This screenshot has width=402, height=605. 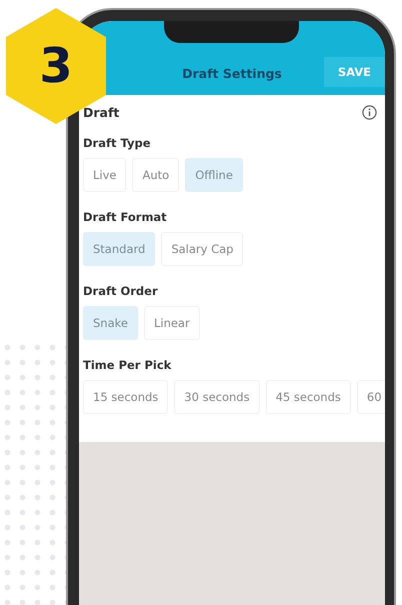 I want to click on section-title: Draft, so click(x=101, y=112).